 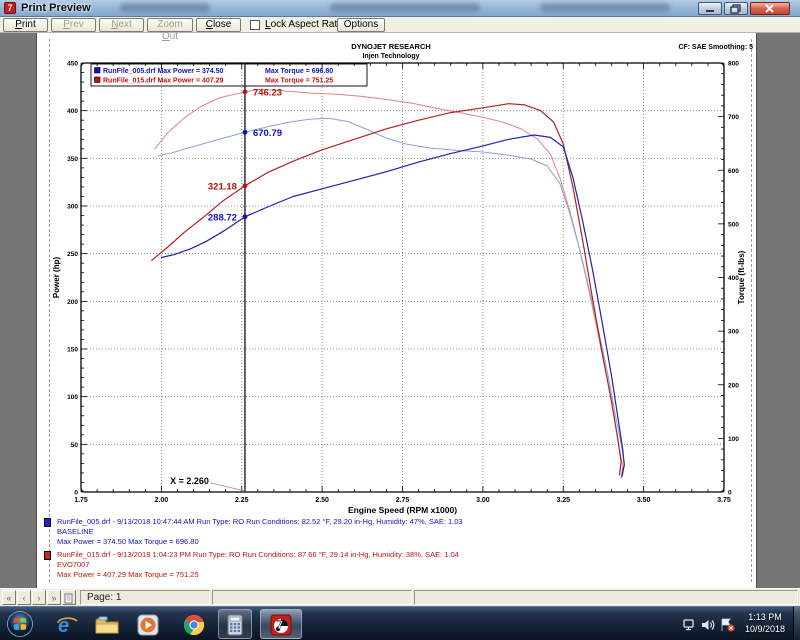 I want to click on minimize-button, so click(x=710, y=8).